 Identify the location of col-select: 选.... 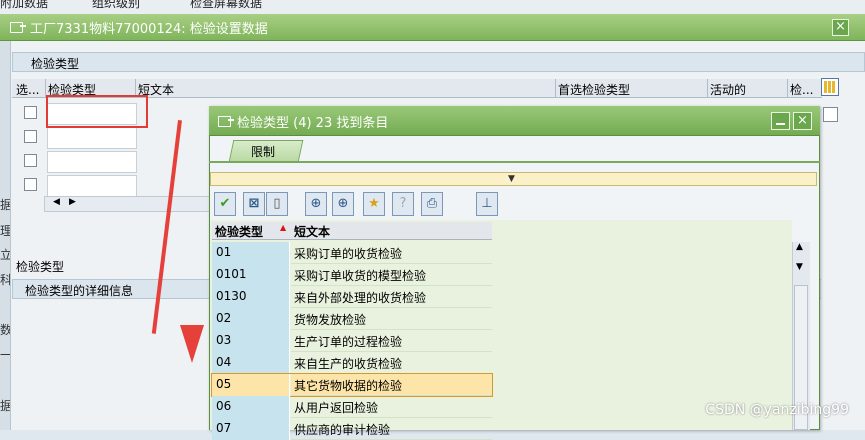
(27, 89).